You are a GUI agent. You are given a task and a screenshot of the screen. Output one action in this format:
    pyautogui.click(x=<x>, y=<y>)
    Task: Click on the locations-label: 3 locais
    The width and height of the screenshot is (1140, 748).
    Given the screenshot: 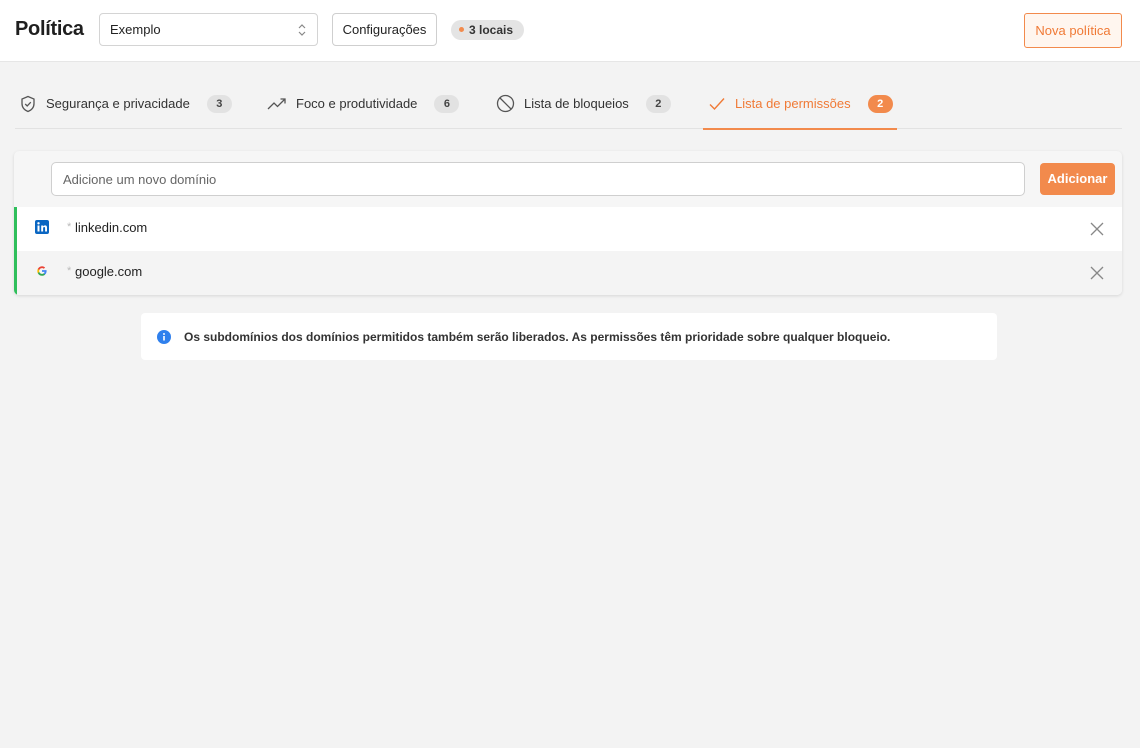 What is the action you would take?
    pyautogui.click(x=491, y=30)
    